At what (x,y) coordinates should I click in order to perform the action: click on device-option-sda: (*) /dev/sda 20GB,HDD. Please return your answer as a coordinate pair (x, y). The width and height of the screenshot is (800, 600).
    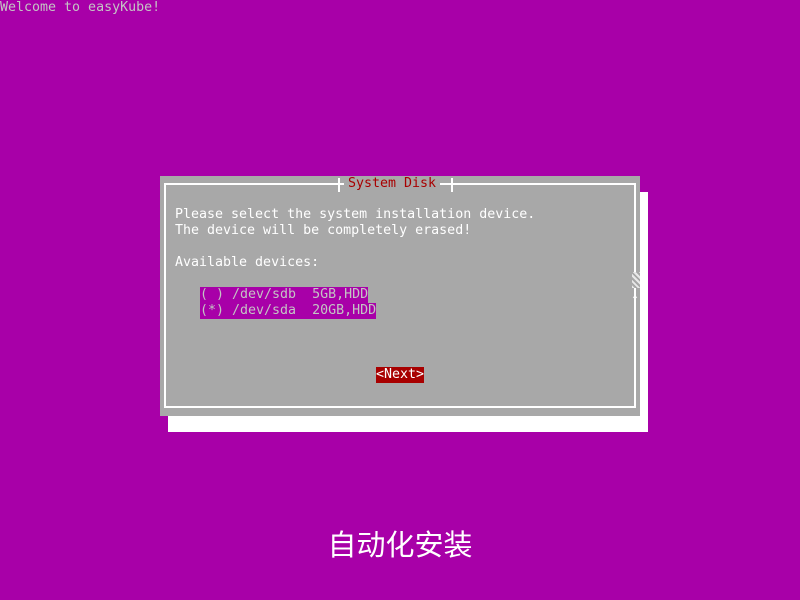
    Looking at the image, I should click on (288, 311).